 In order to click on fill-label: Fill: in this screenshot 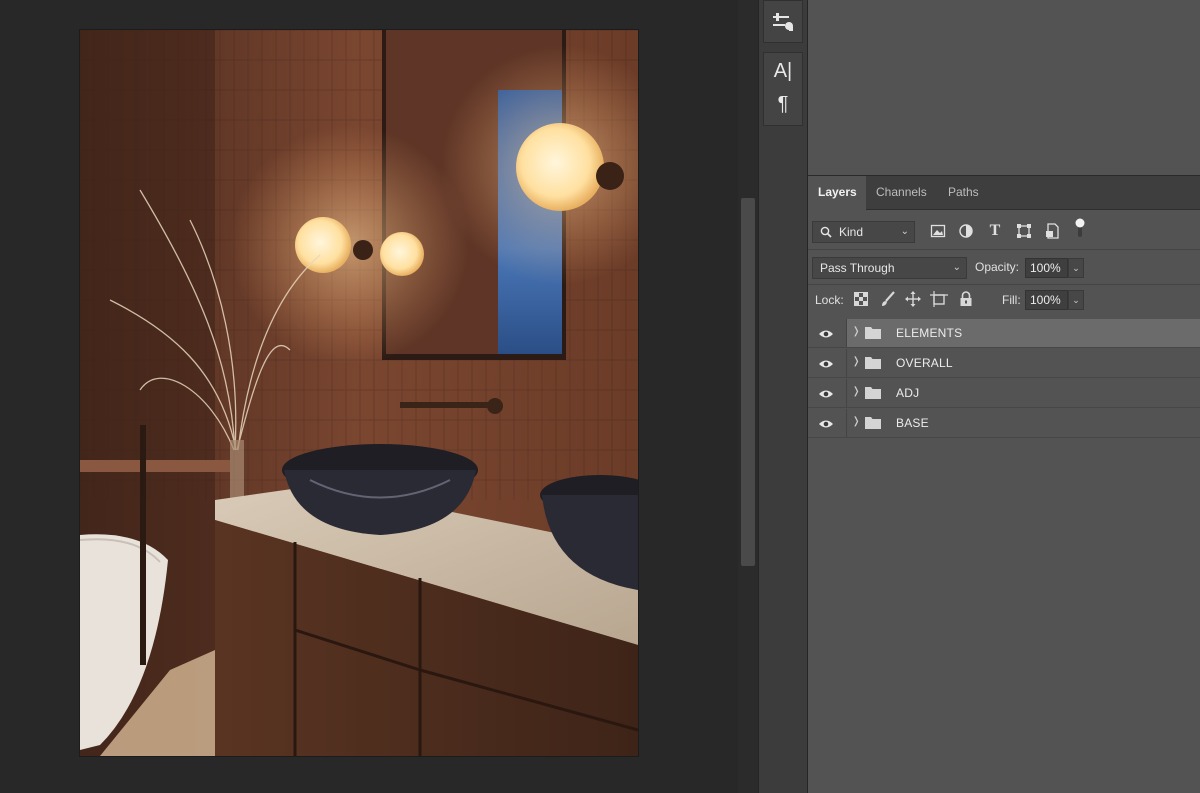, I will do `click(1011, 300)`.